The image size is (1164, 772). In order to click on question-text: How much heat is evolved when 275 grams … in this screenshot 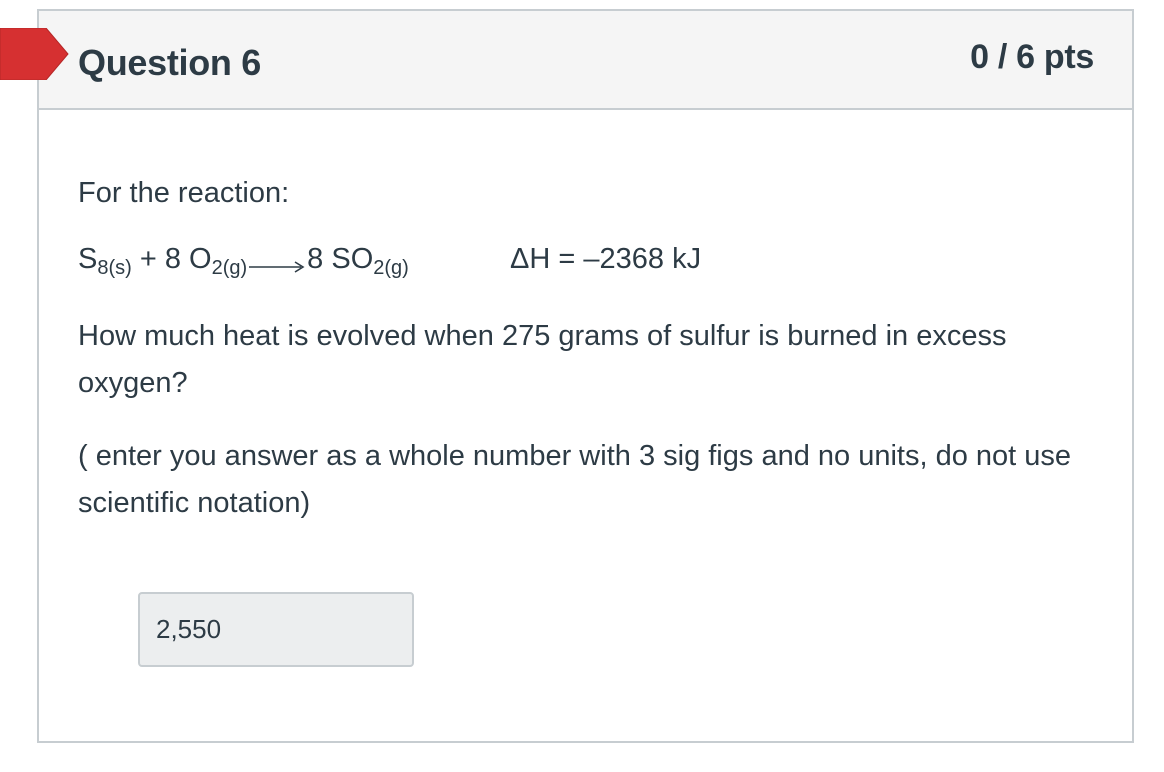, I will do `click(542, 359)`.